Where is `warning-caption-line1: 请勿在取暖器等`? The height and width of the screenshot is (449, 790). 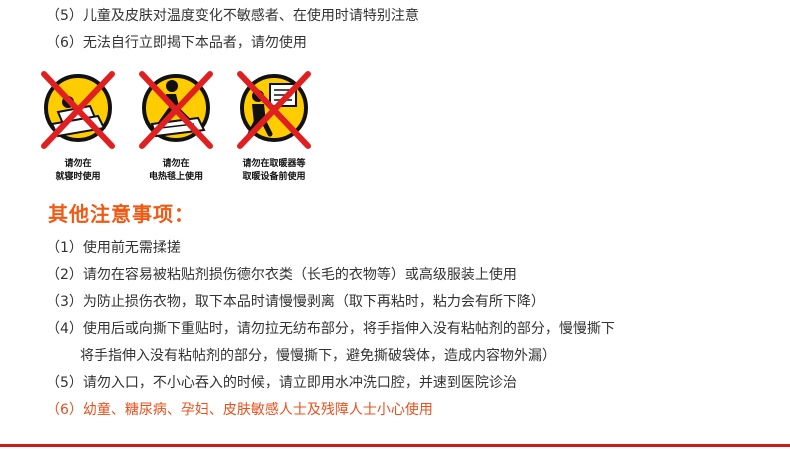
warning-caption-line1: 请勿在取暖器等 is located at coordinates (274, 164).